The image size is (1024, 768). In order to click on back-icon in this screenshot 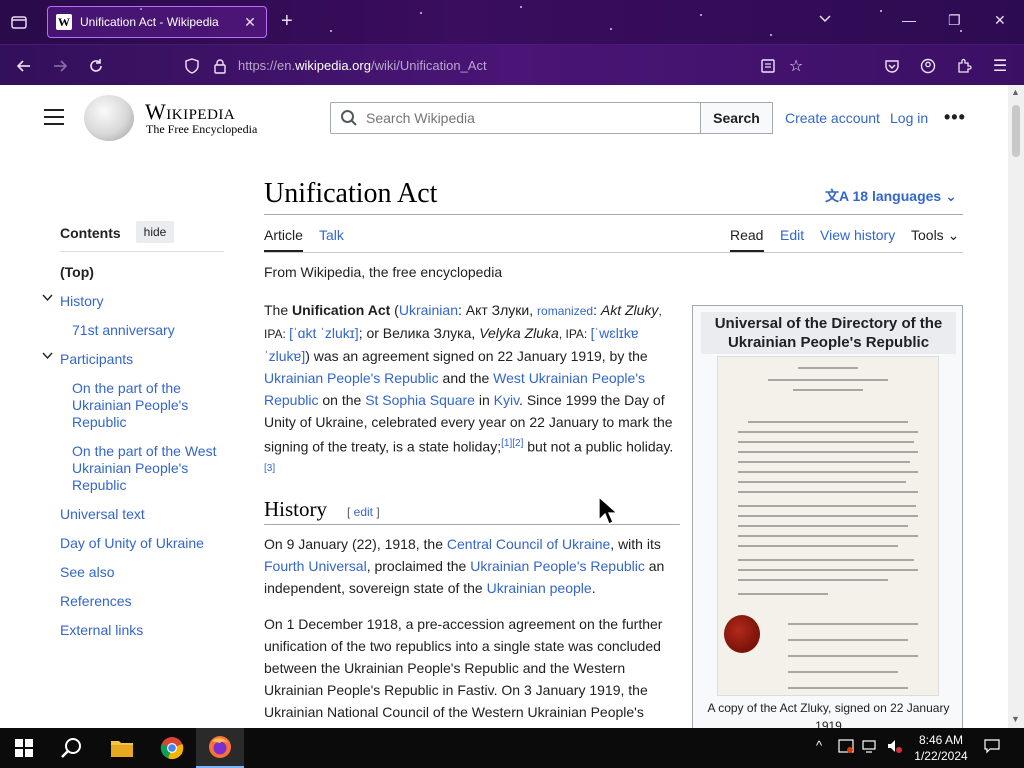, I will do `click(24, 66)`.